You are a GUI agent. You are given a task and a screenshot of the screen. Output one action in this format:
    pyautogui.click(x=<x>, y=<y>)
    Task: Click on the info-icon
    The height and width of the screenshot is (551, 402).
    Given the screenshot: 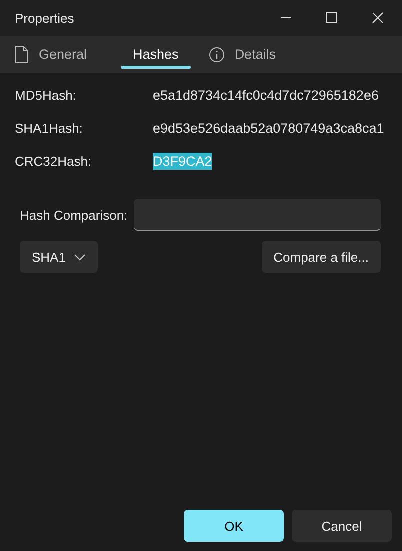 What is the action you would take?
    pyautogui.click(x=216, y=54)
    